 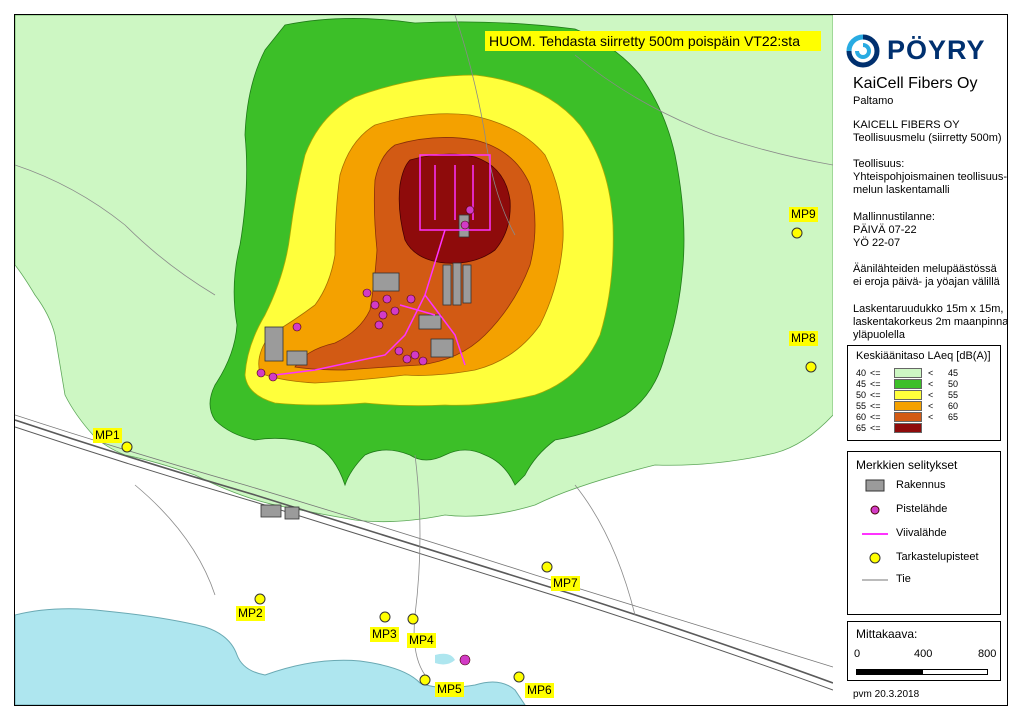 What do you see at coordinates (875, 558) in the screenshot?
I see `receptor-icon` at bounding box center [875, 558].